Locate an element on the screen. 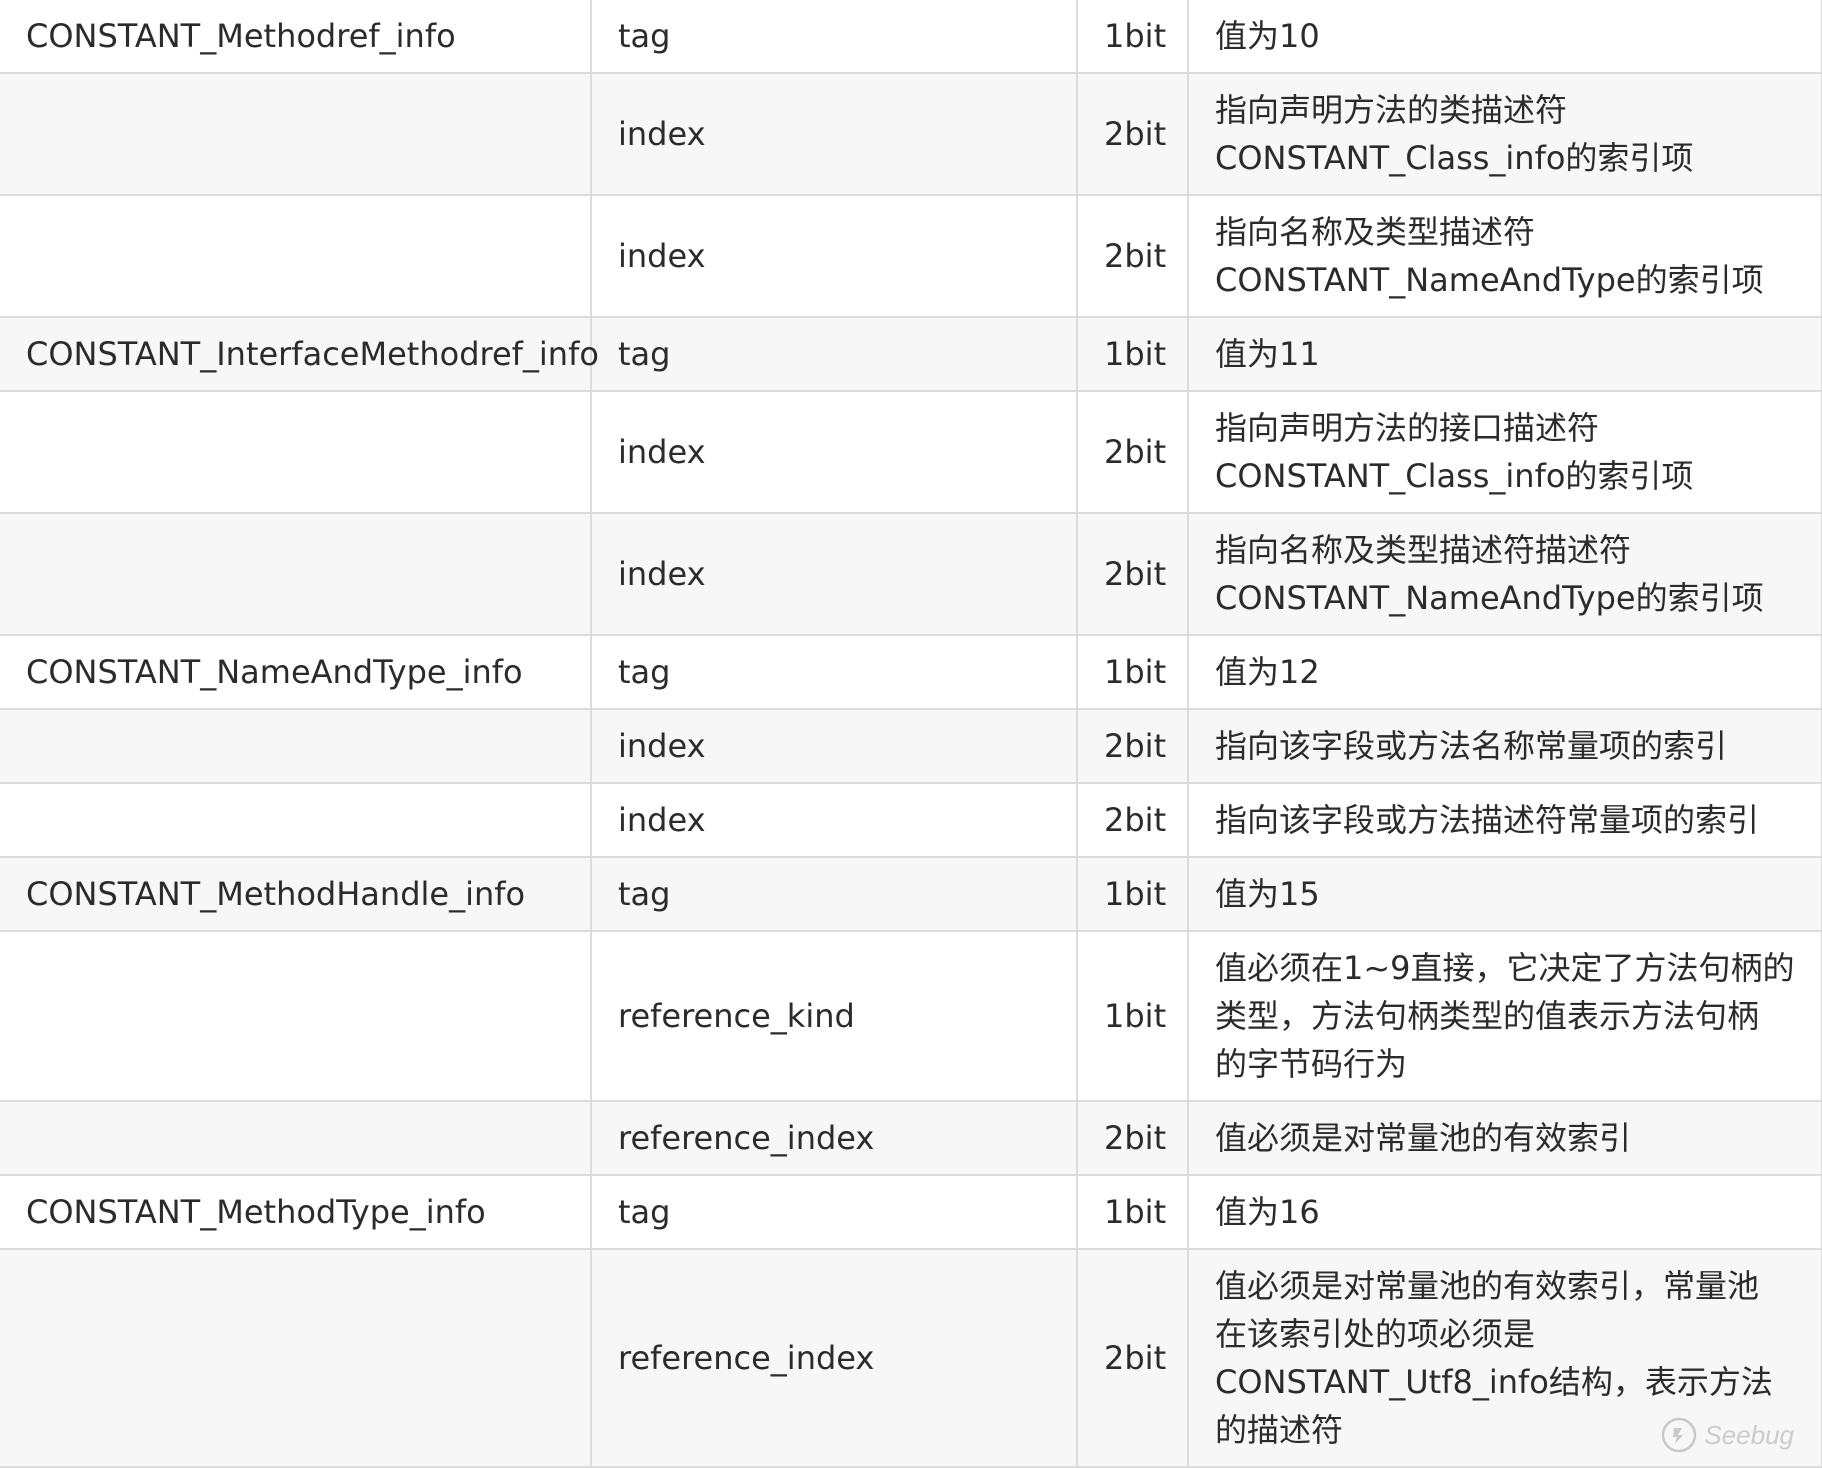 Image resolution: width=1822 pixels, height=1468 pixels. seebug-watermark: Seebug is located at coordinates (1727, 1435).